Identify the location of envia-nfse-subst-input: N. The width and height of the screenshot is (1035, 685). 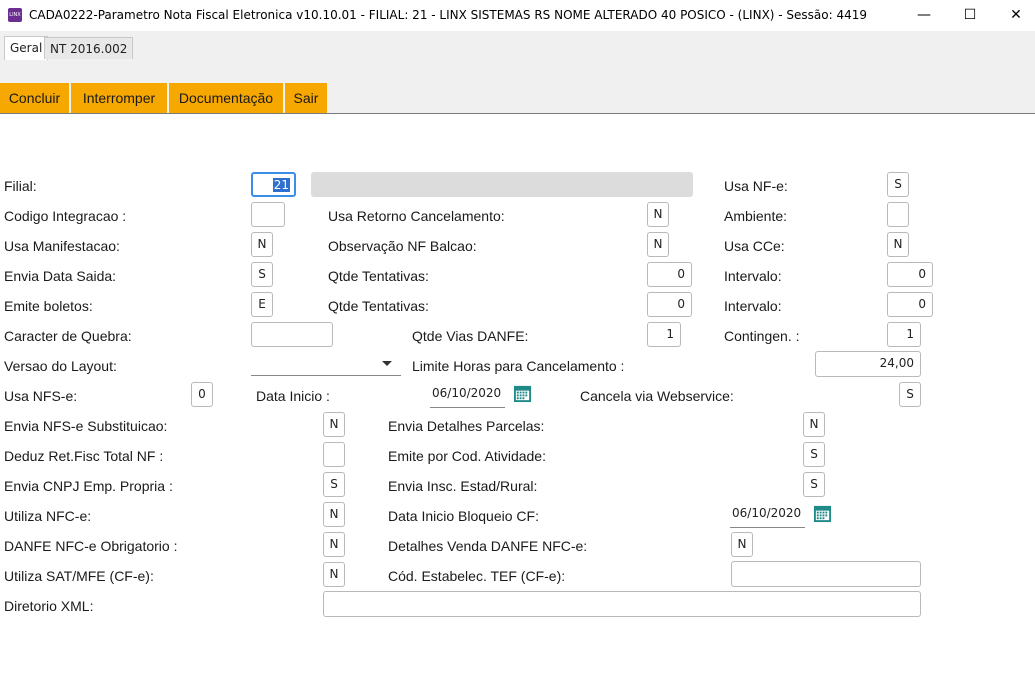
(334, 424).